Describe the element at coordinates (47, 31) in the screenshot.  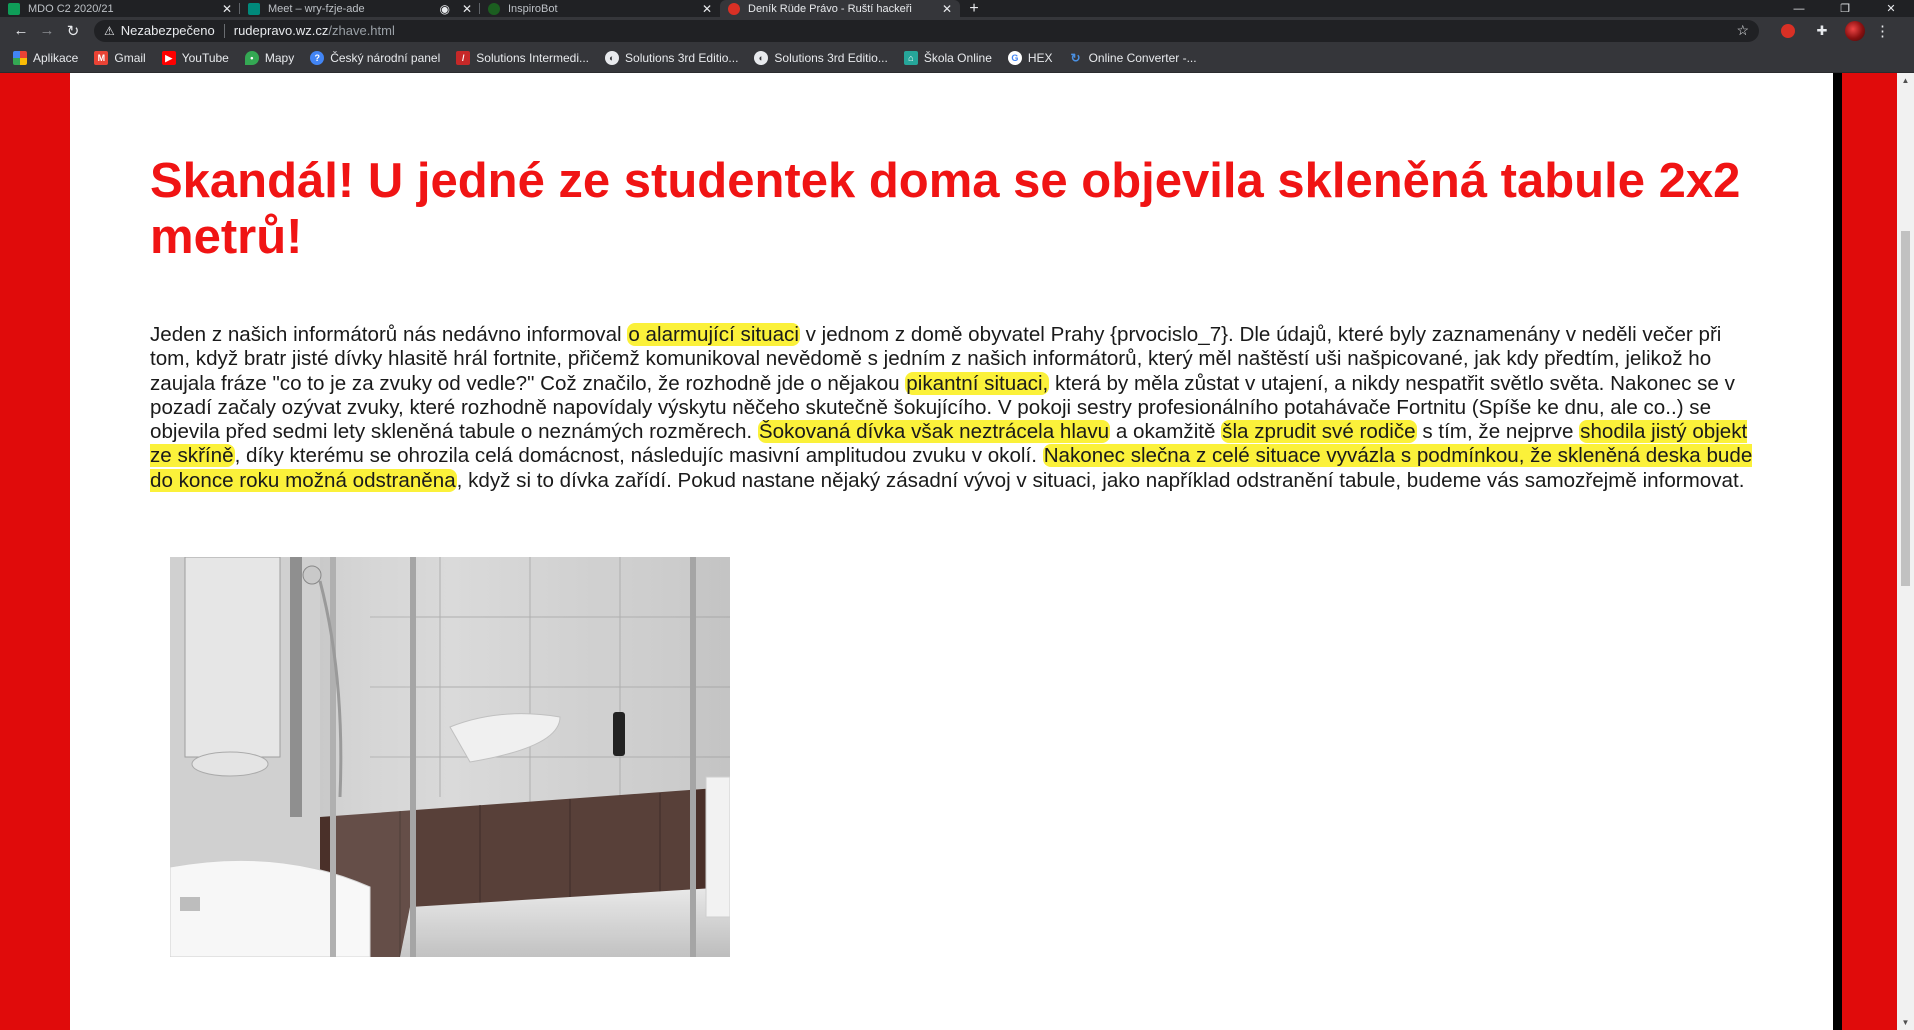
I see `forward-button: →` at that location.